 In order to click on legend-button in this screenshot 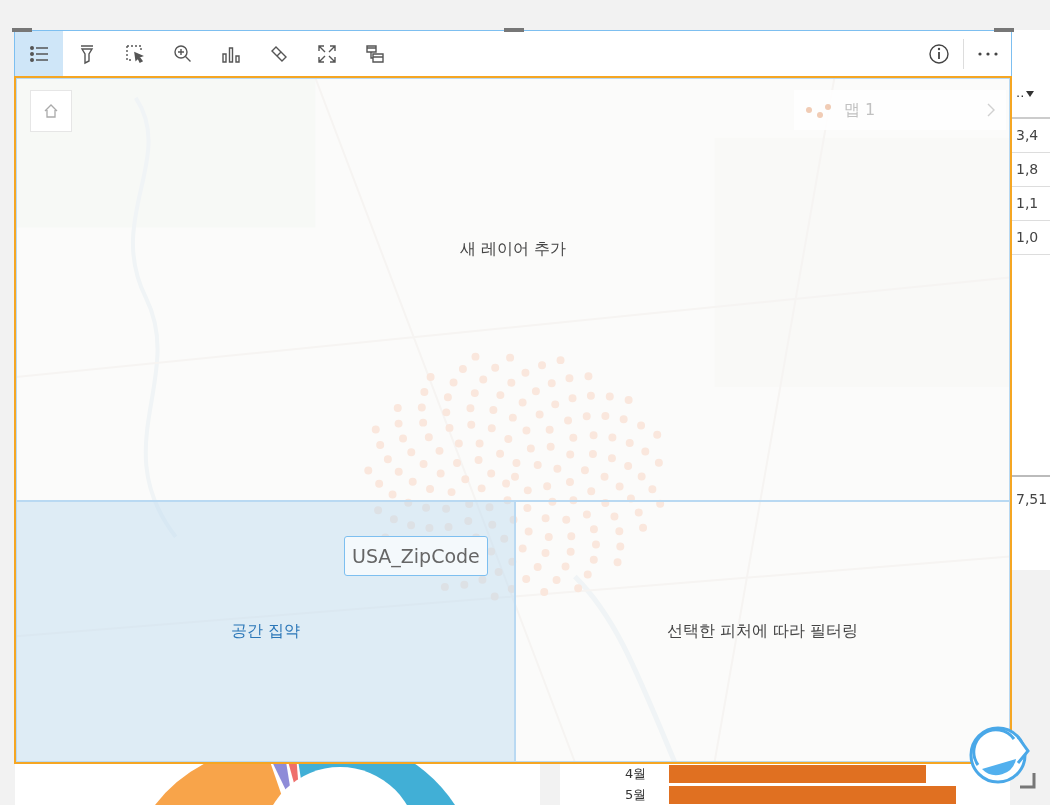, I will do `click(39, 53)`.